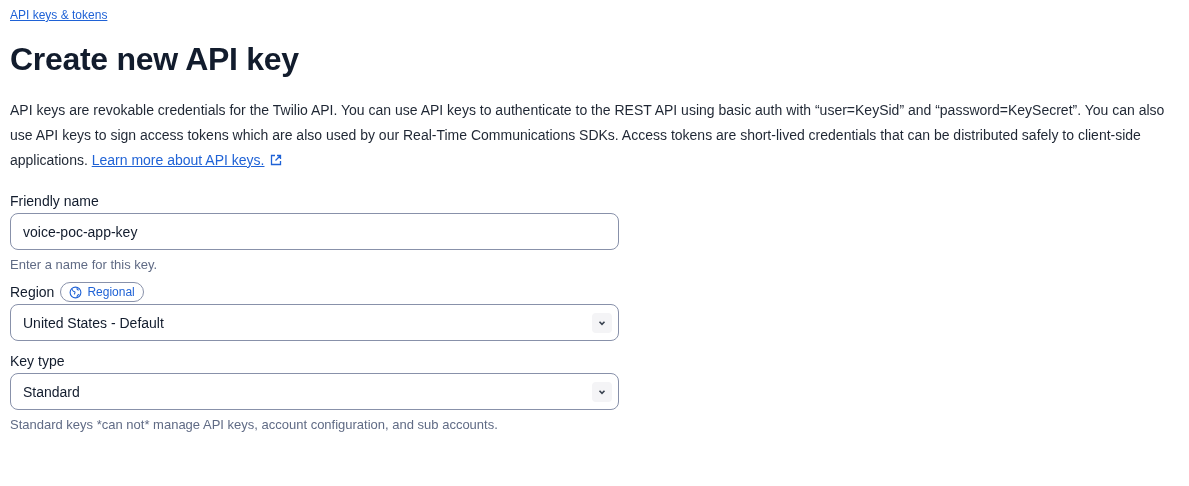 The image size is (1189, 486). I want to click on select-field: Standard, so click(314, 391).